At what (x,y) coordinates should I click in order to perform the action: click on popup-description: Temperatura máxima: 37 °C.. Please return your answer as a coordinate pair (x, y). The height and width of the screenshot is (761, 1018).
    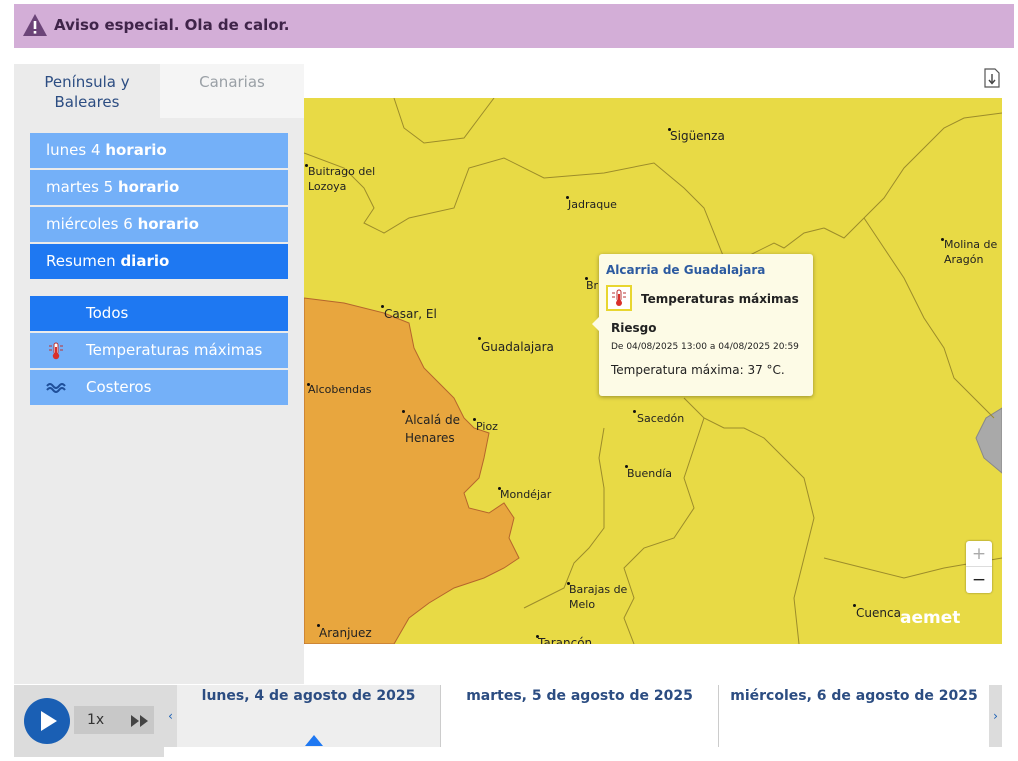
    Looking at the image, I should click on (698, 370).